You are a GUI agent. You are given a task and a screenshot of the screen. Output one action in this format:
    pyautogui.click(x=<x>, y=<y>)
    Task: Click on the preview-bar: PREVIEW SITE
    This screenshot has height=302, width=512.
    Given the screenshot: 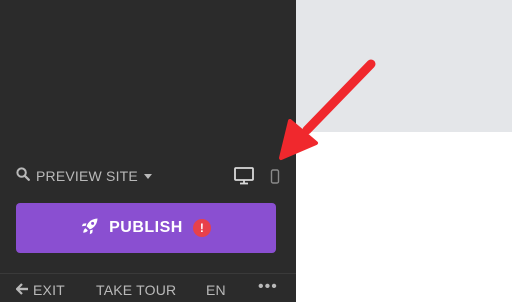 What is the action you would take?
    pyautogui.click(x=148, y=176)
    